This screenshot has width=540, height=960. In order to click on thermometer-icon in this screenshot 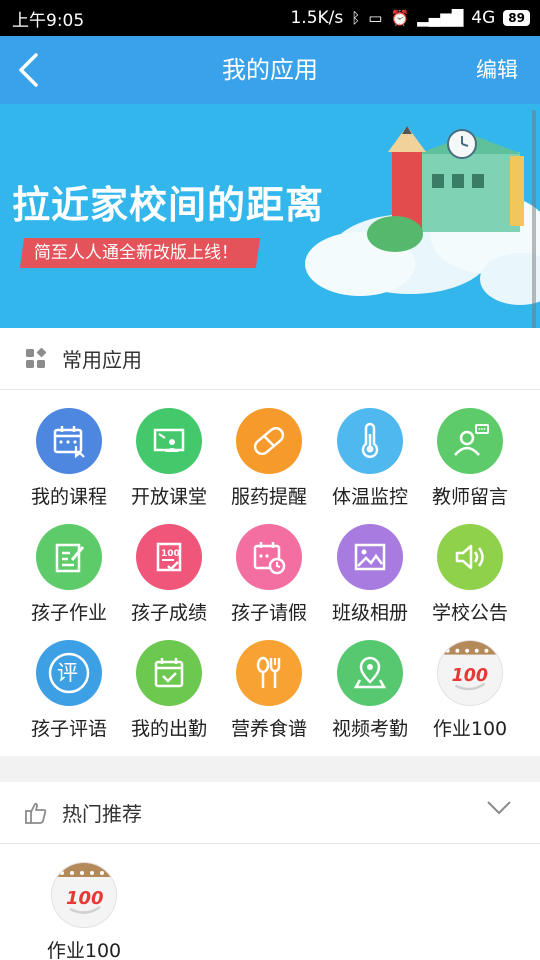, I will do `click(370, 440)`.